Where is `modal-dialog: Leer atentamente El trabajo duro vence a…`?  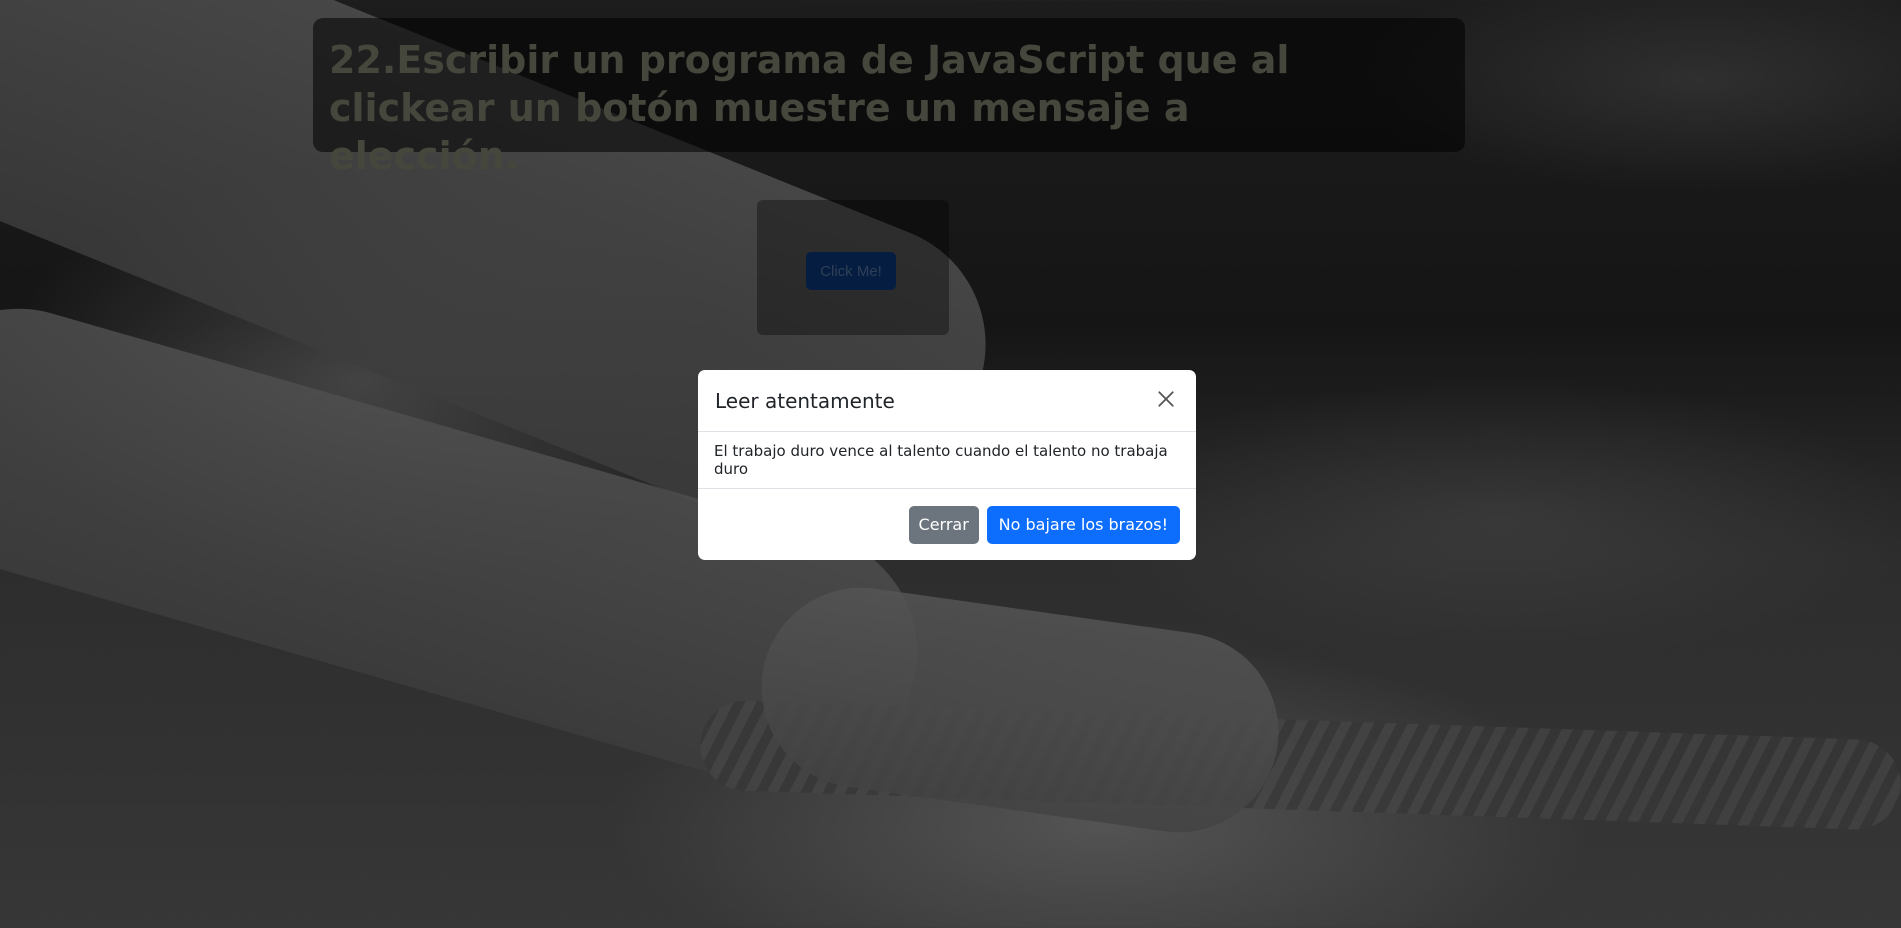 modal-dialog: Leer atentamente El trabajo duro vence a… is located at coordinates (947, 465).